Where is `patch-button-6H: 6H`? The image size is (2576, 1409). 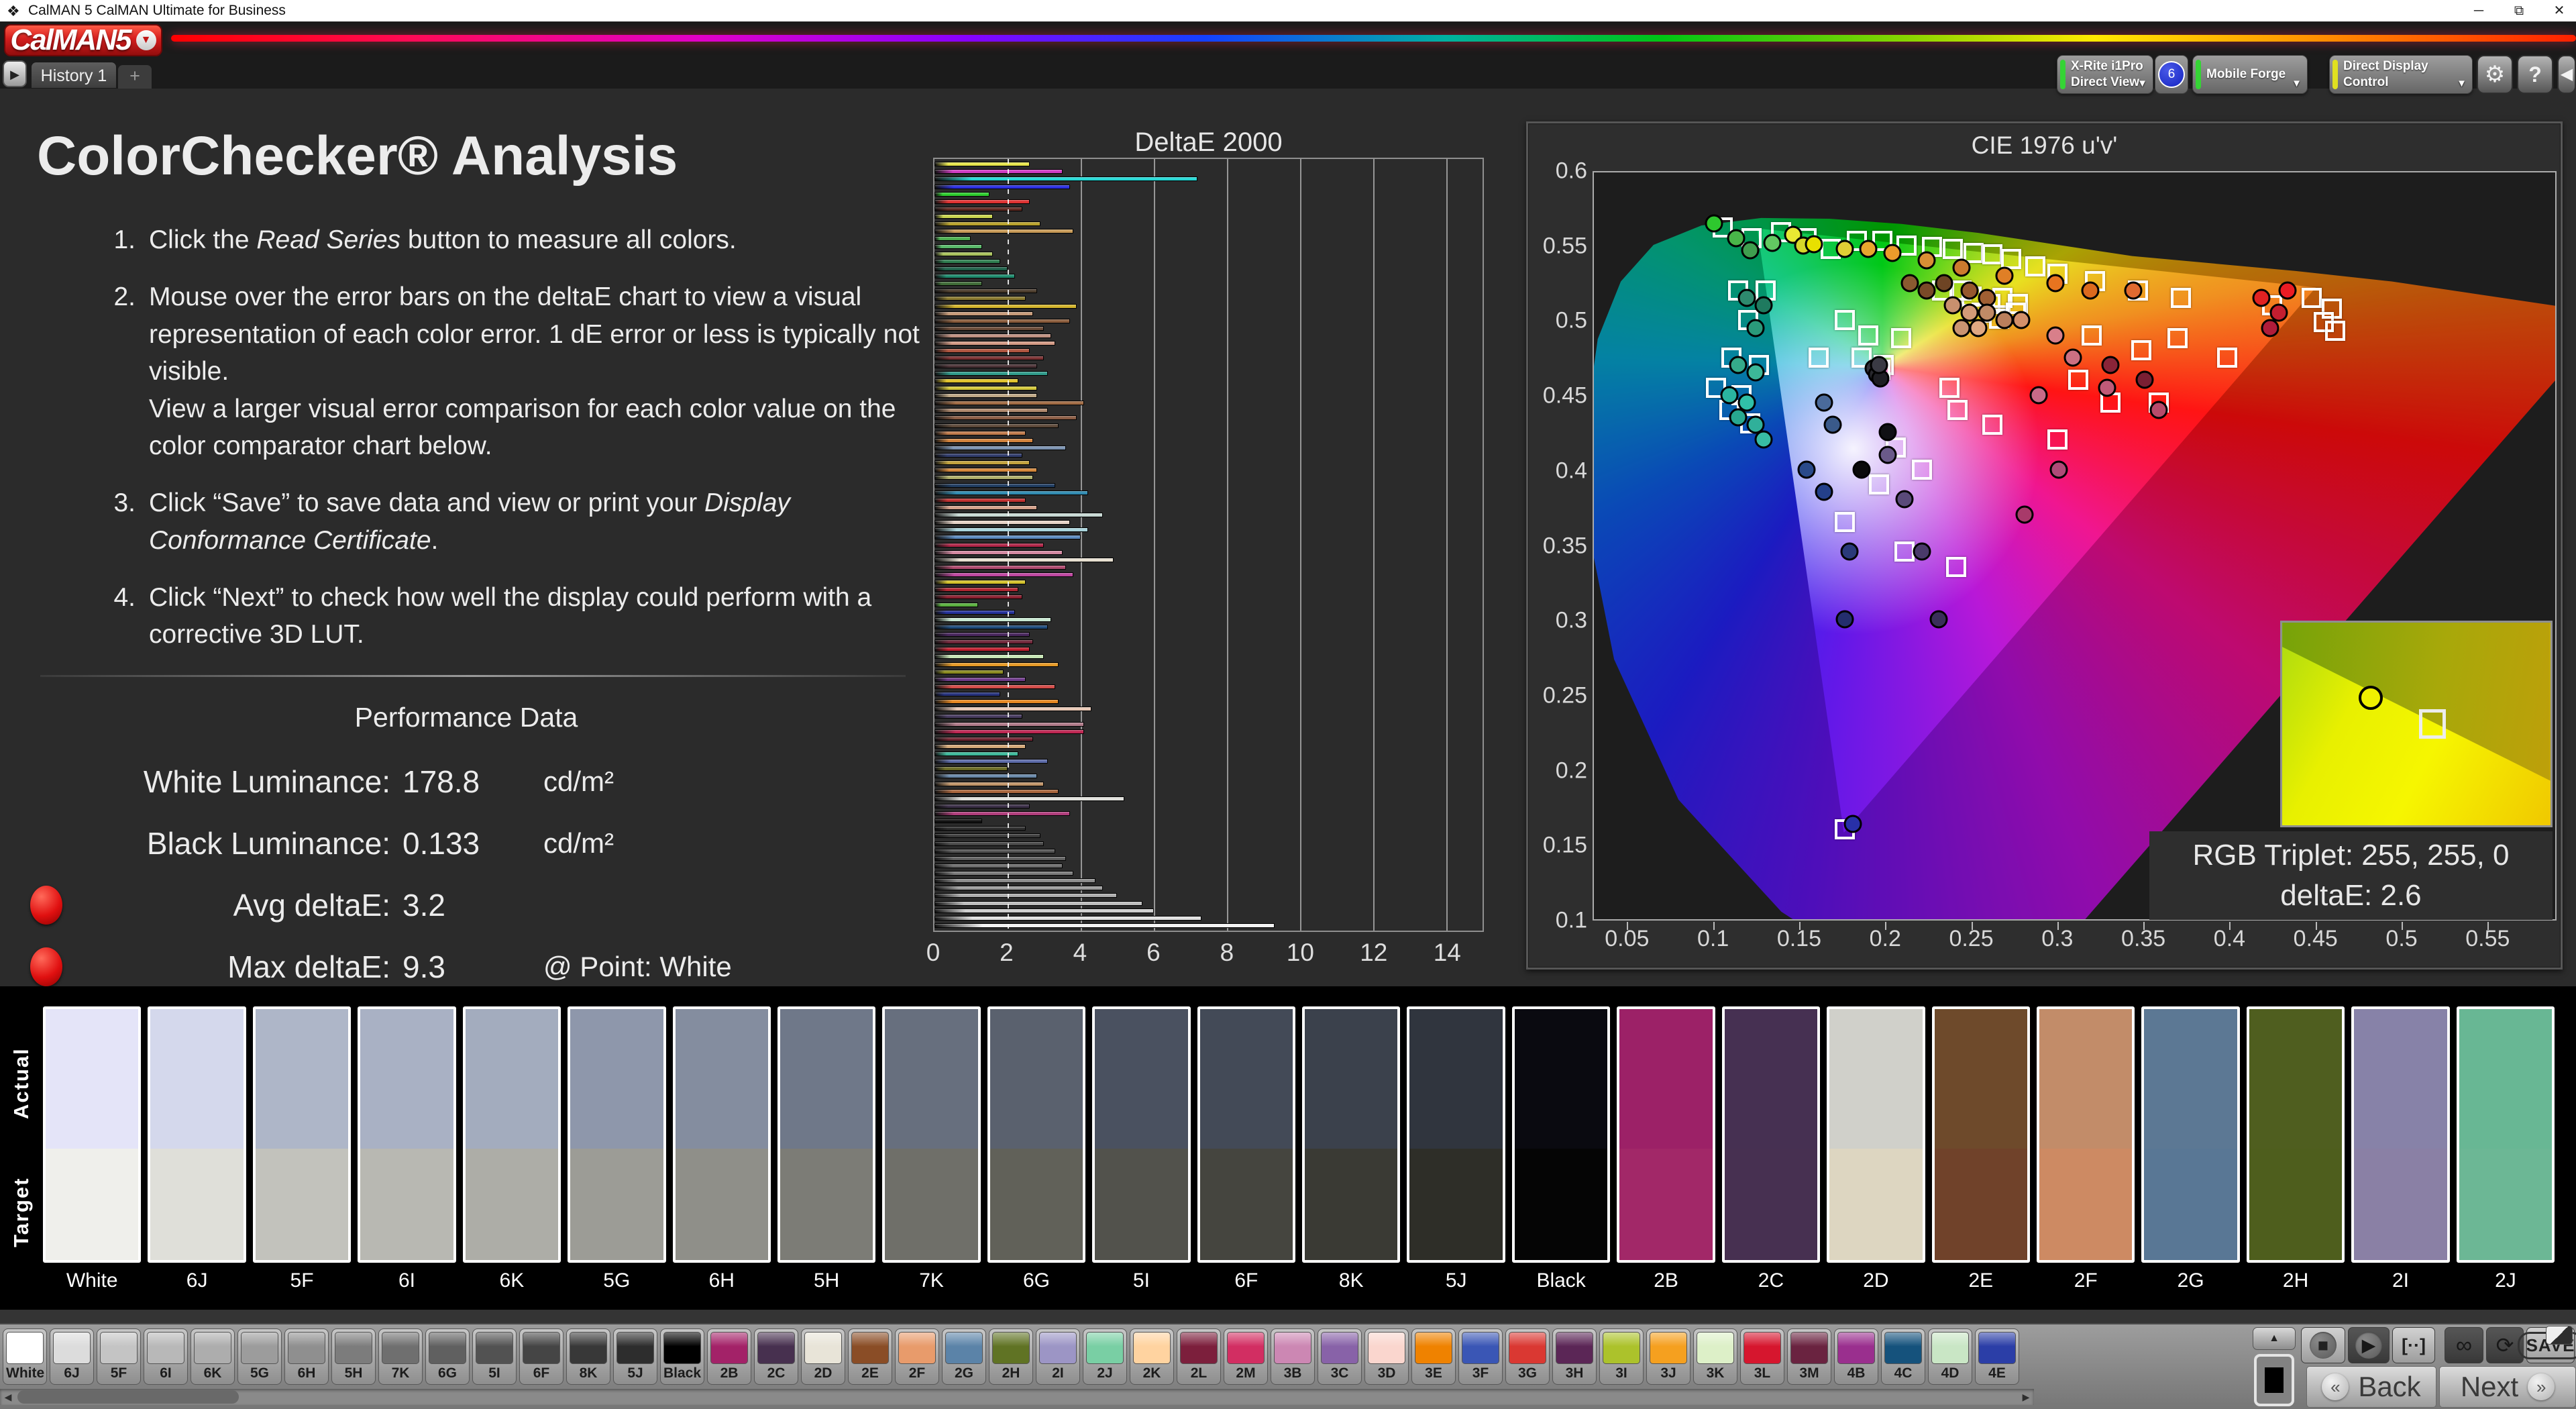 patch-button-6H: 6H is located at coordinates (306, 1356).